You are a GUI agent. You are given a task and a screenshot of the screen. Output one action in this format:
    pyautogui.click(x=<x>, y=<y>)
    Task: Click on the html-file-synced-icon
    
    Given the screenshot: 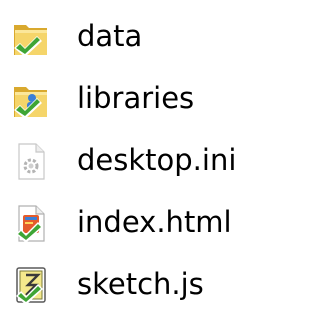 What is the action you would take?
    pyautogui.click(x=31, y=223)
    